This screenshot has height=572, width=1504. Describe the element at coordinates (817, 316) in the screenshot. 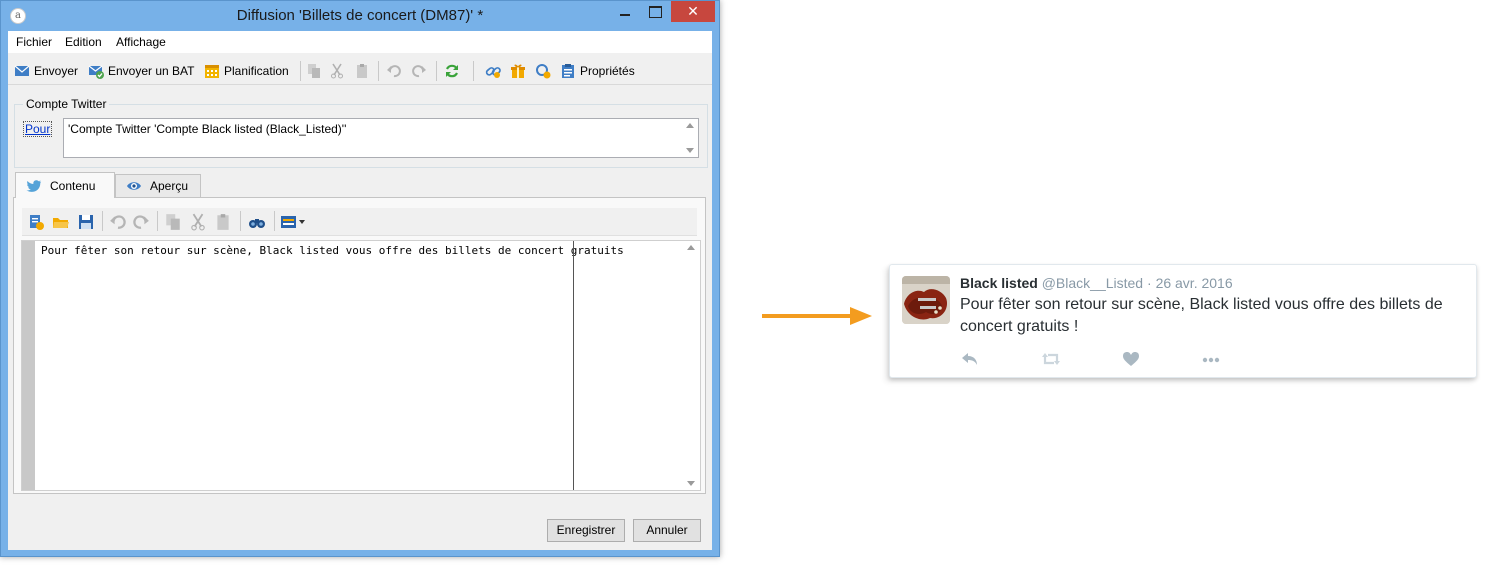

I see `arrow-right-icon` at that location.